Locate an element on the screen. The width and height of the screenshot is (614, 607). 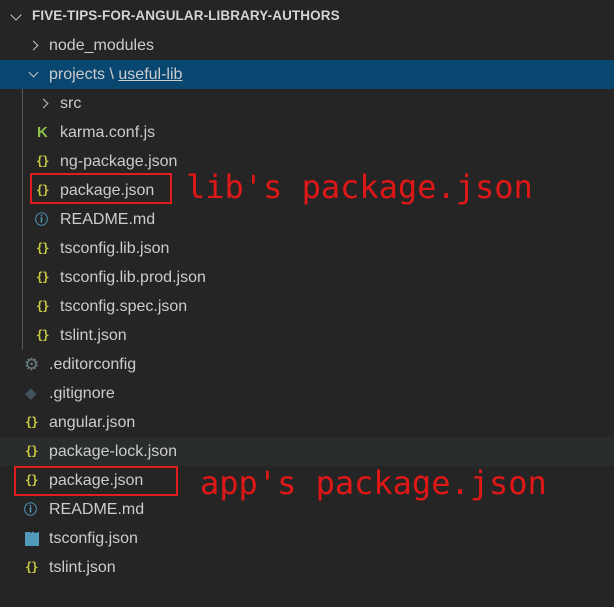
highlight-box-app-package is located at coordinates (96, 481).